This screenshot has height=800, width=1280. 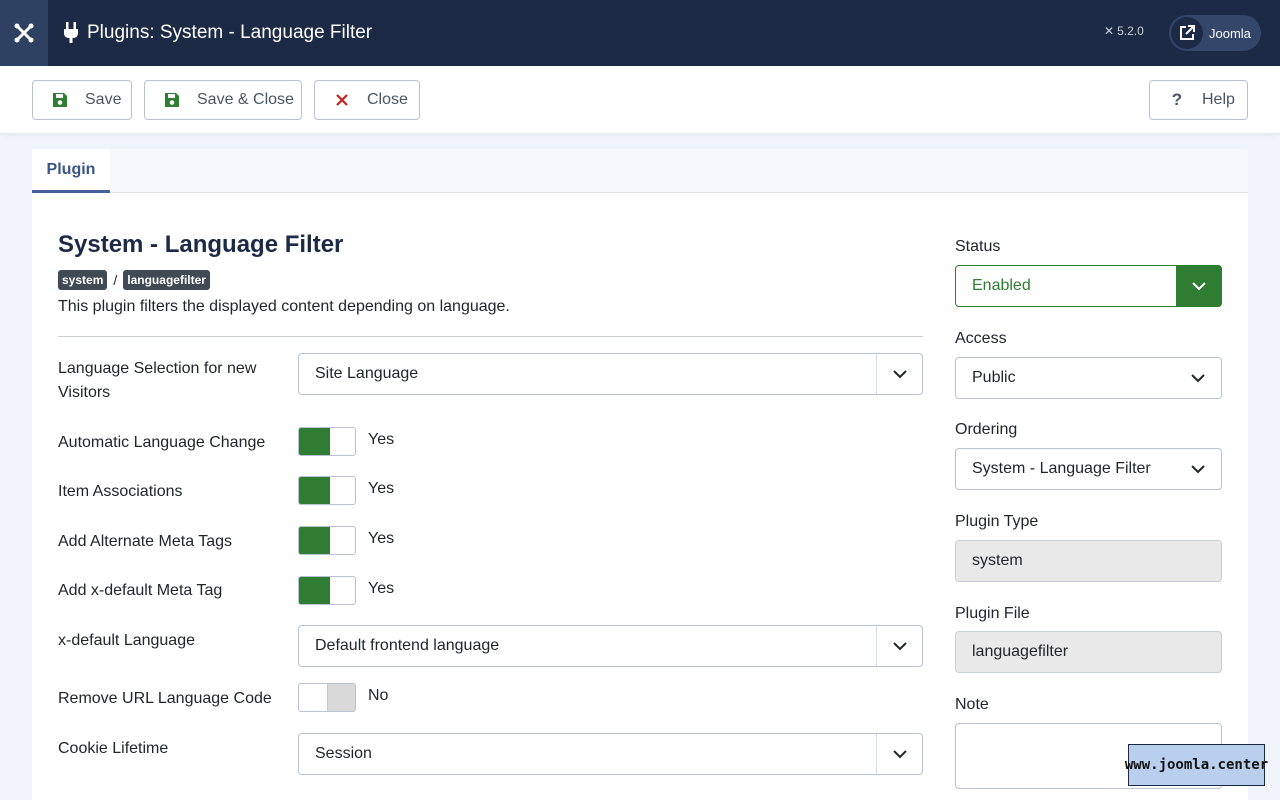 What do you see at coordinates (610, 374) in the screenshot?
I see `language-selection-select: Site Language` at bounding box center [610, 374].